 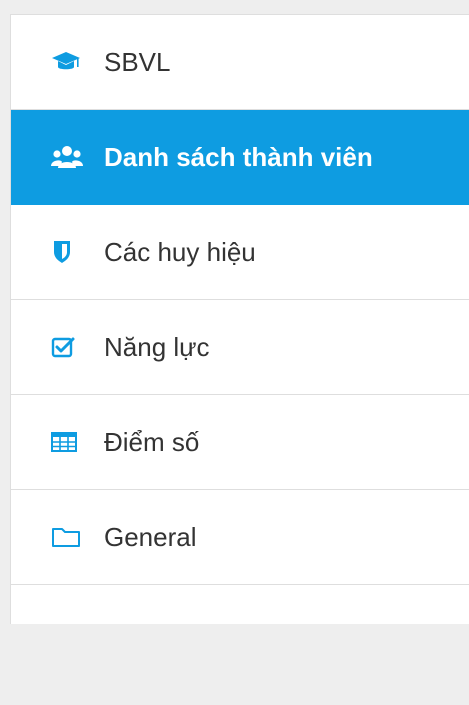 I want to click on nav-item-label: SBVL, so click(x=137, y=61).